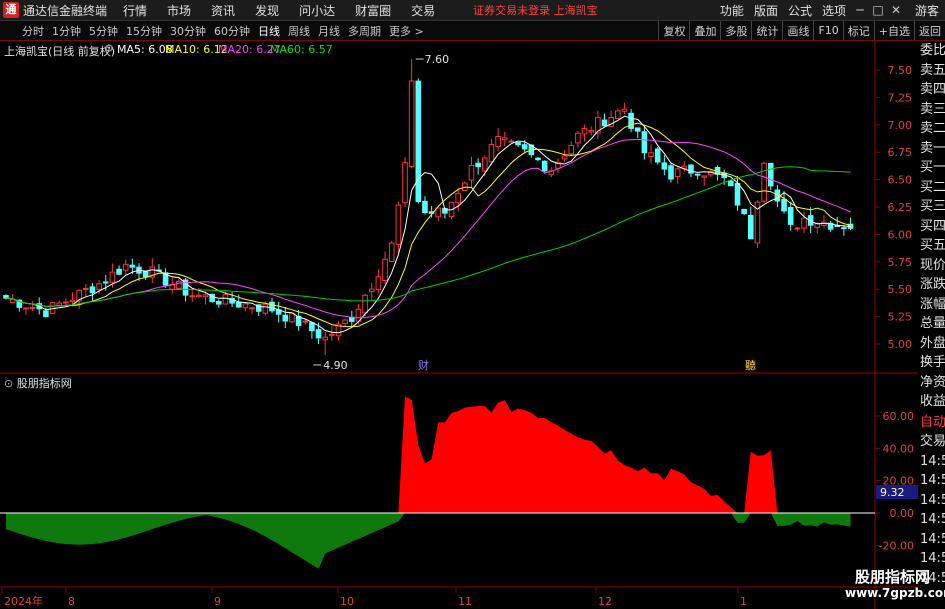  What do you see at coordinates (932, 89) in the screenshot?
I see `side-label-2: 卖四` at bounding box center [932, 89].